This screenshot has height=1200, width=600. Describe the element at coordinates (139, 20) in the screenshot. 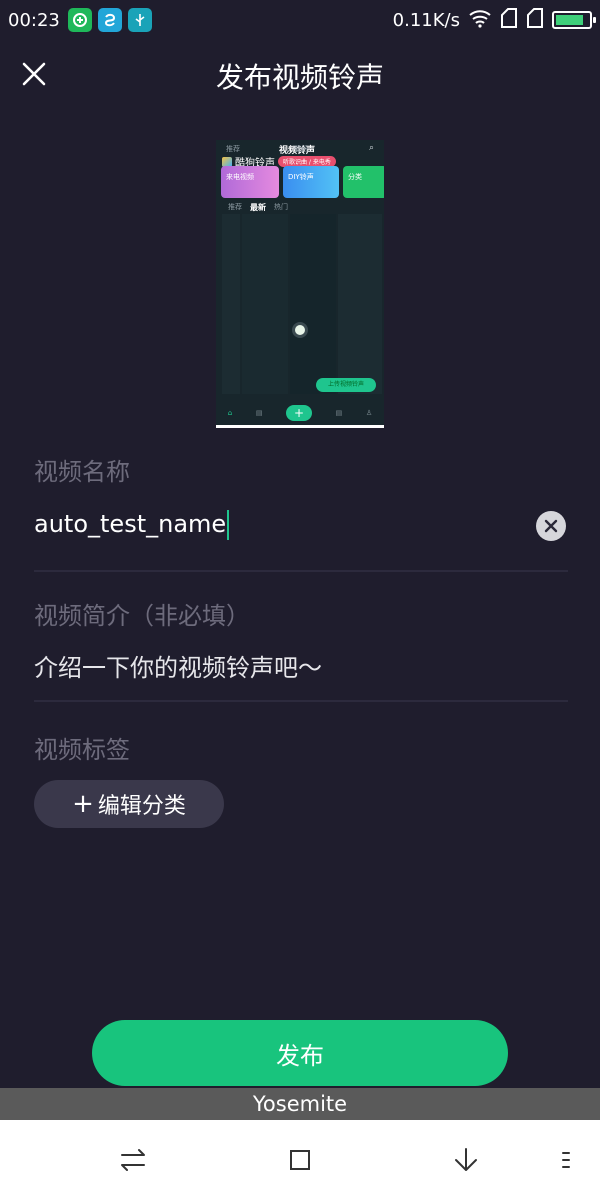

I see `usb-icon` at that location.